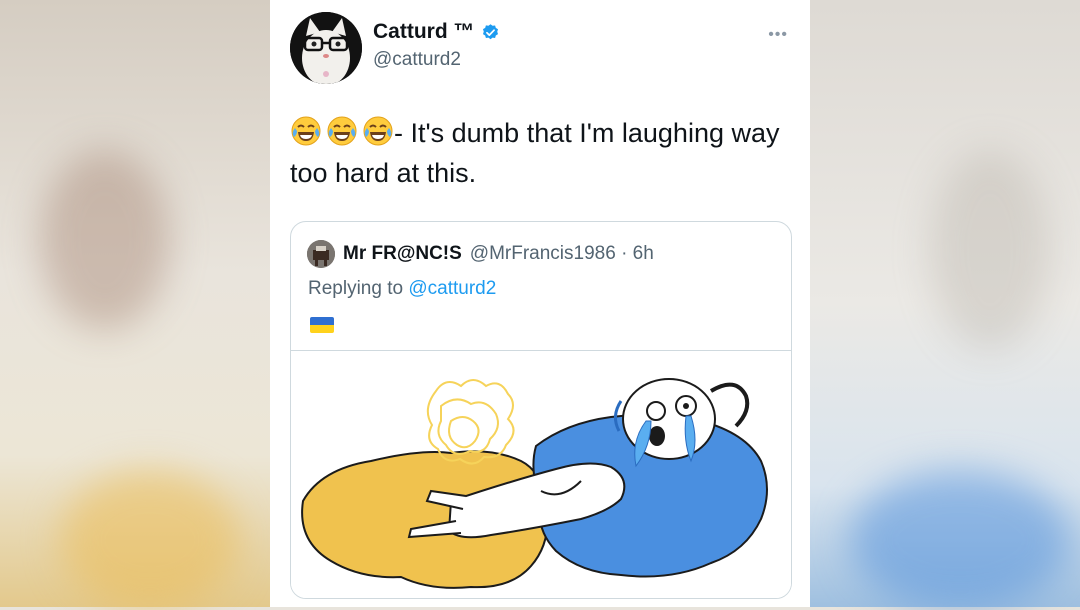  I want to click on user-avatar-icon, so click(321, 254).